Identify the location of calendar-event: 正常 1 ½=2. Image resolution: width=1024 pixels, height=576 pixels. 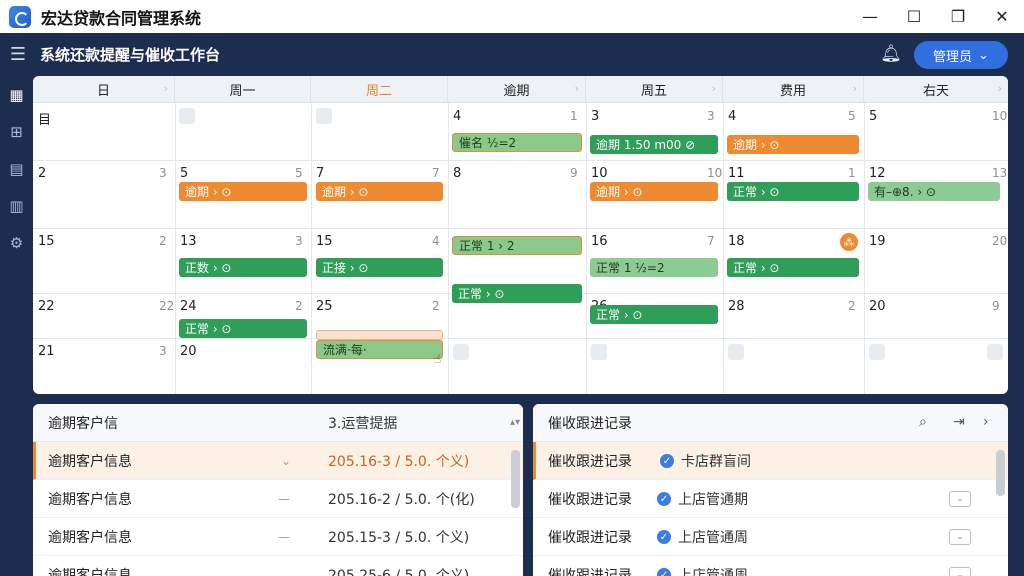
(654, 267).